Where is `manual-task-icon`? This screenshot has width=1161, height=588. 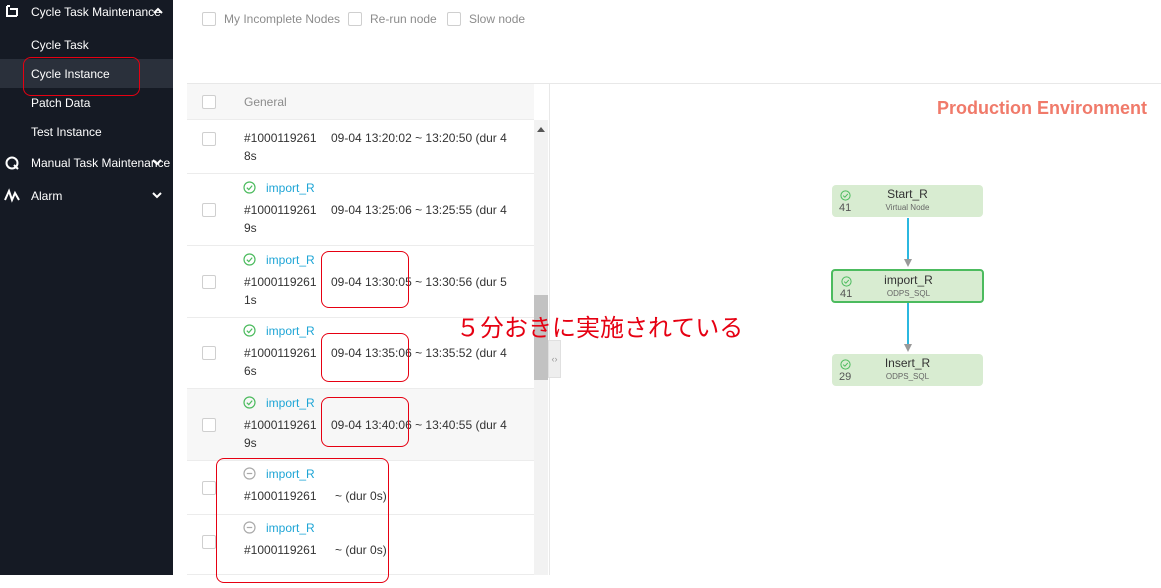 manual-task-icon is located at coordinates (12, 163).